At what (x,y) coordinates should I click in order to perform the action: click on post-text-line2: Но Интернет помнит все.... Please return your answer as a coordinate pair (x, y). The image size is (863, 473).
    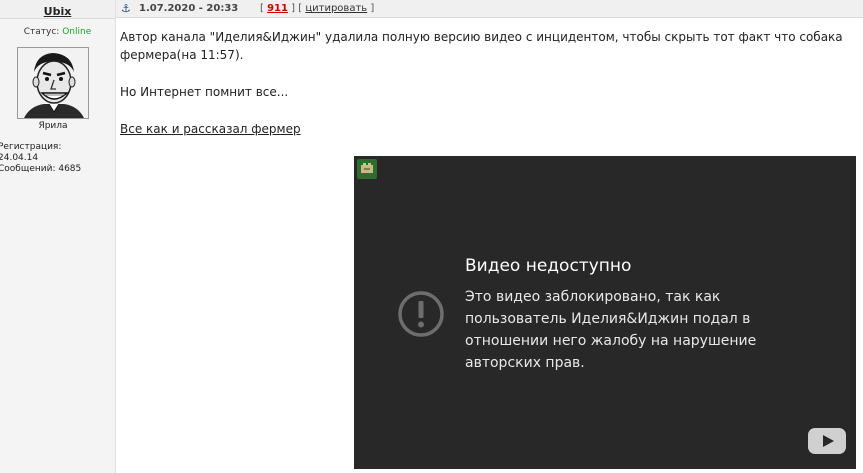
    Looking at the image, I should click on (204, 92).